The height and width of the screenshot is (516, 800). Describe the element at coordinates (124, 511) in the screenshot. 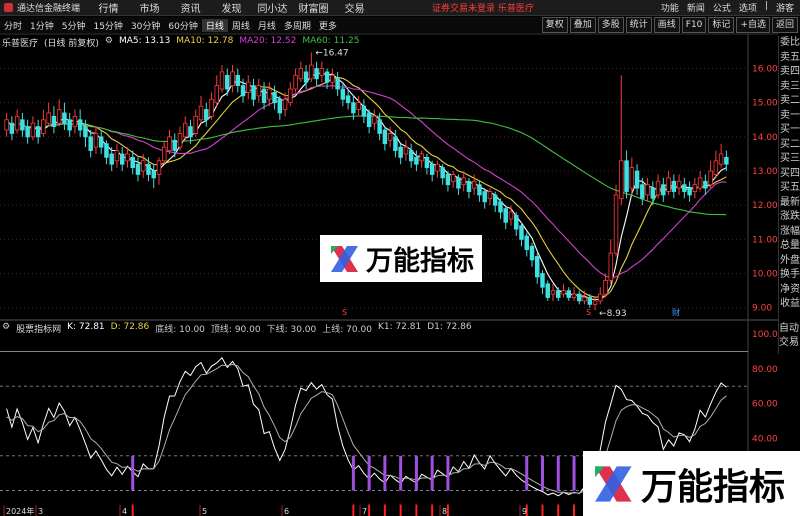

I see `time-axis-label: 4` at that location.